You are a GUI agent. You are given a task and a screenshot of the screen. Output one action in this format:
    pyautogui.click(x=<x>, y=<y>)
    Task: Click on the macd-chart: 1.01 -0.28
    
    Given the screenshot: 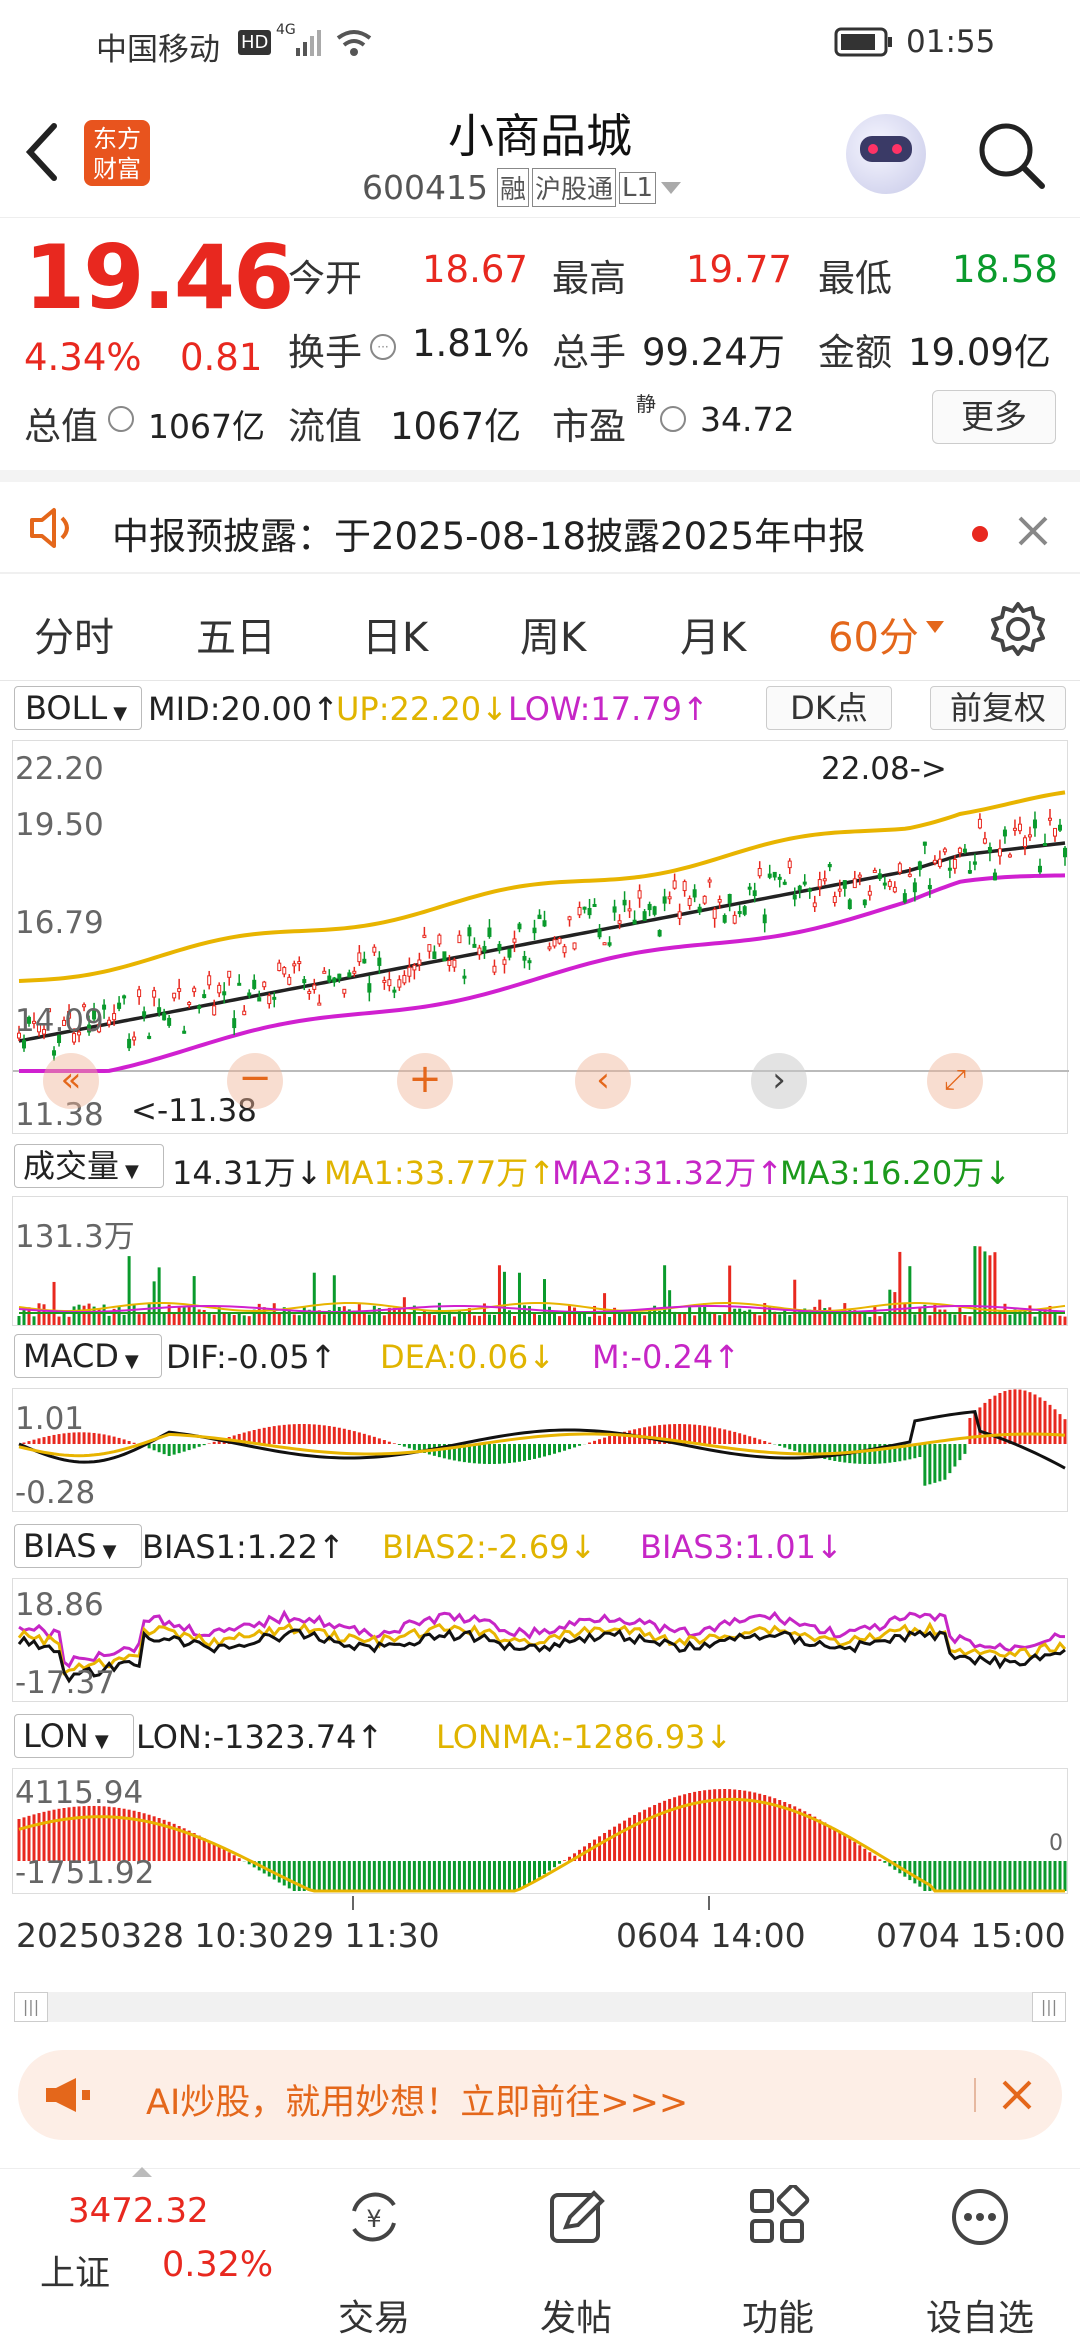 What is the action you would take?
    pyautogui.click(x=540, y=1450)
    